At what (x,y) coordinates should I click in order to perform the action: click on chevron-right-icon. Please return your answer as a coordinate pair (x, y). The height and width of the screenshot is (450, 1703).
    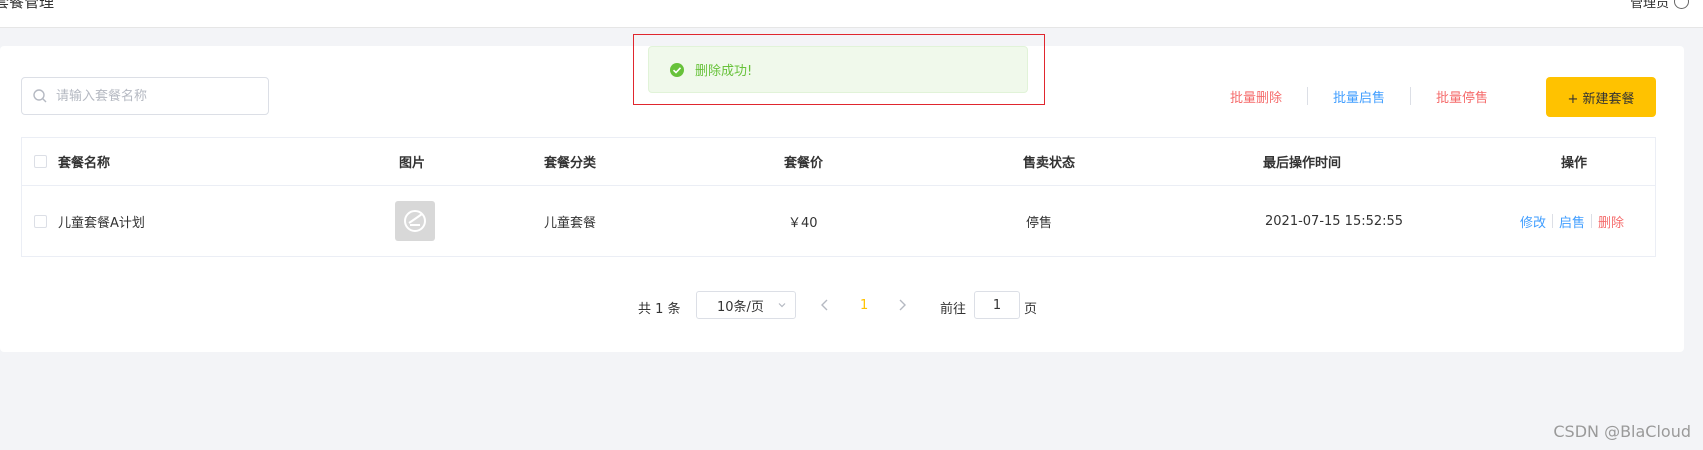
    Looking at the image, I should click on (902, 305).